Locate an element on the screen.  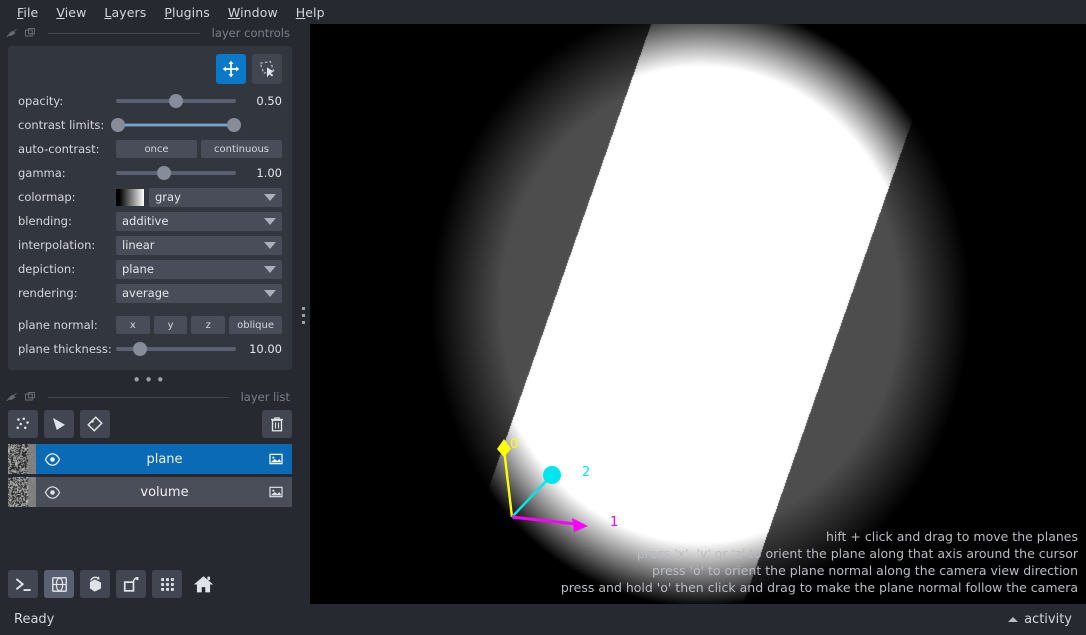
thickness-handle is located at coordinates (140, 349).